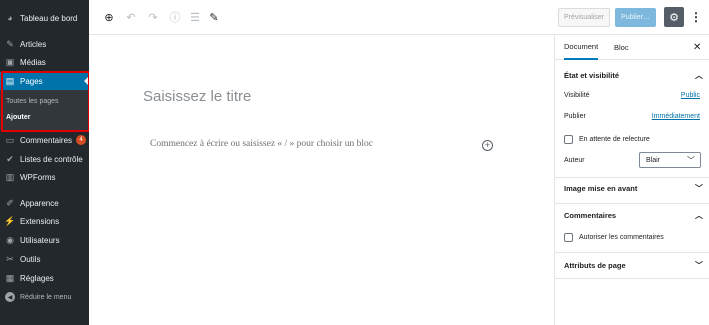 The image size is (709, 325). Describe the element at coordinates (37, 278) in the screenshot. I see `sidebar-item-label: Réglages` at that location.